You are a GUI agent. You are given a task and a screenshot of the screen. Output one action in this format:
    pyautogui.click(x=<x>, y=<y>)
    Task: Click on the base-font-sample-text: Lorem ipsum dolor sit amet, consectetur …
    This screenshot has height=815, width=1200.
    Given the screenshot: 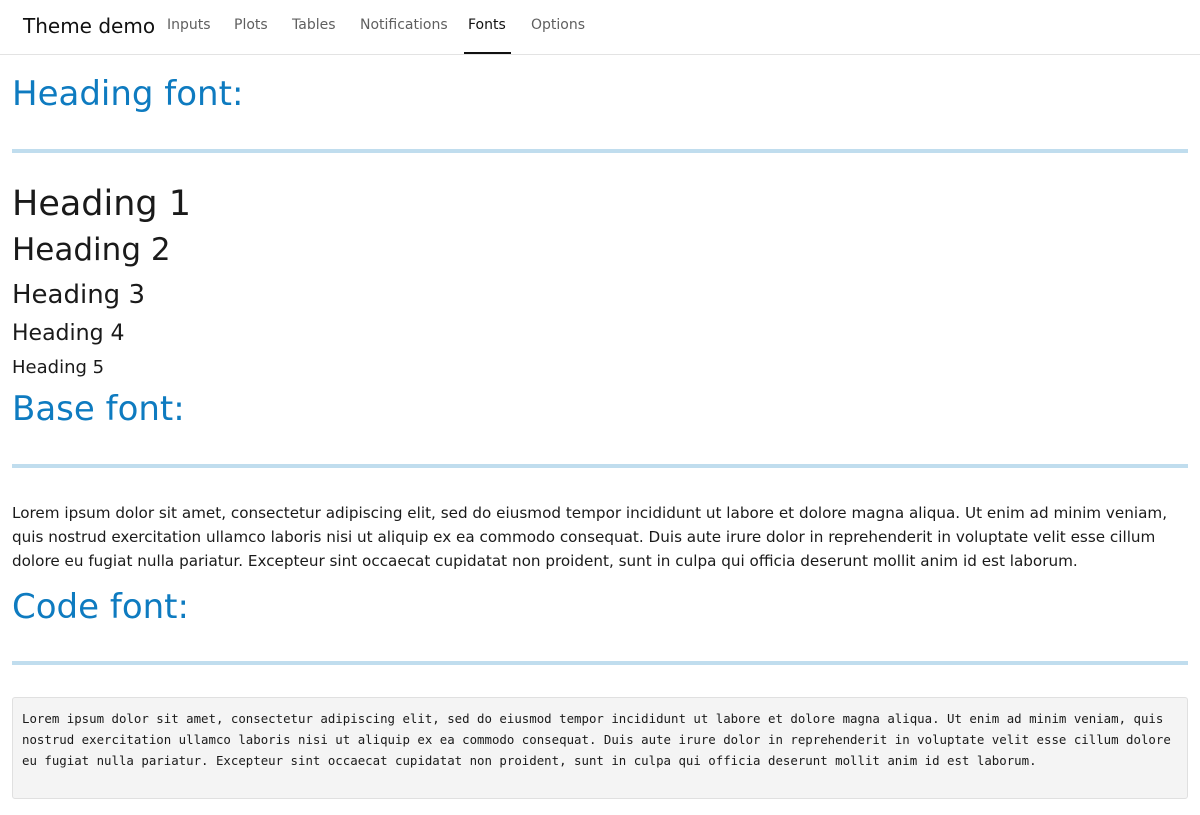 What is the action you would take?
    pyautogui.click(x=590, y=537)
    